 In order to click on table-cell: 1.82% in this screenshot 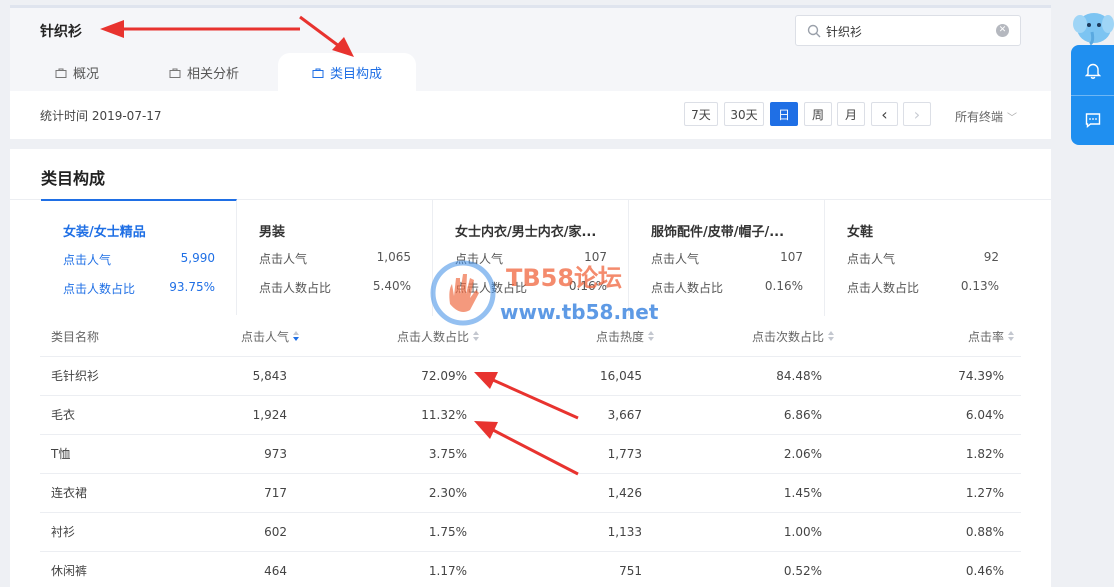, I will do `click(985, 454)`.